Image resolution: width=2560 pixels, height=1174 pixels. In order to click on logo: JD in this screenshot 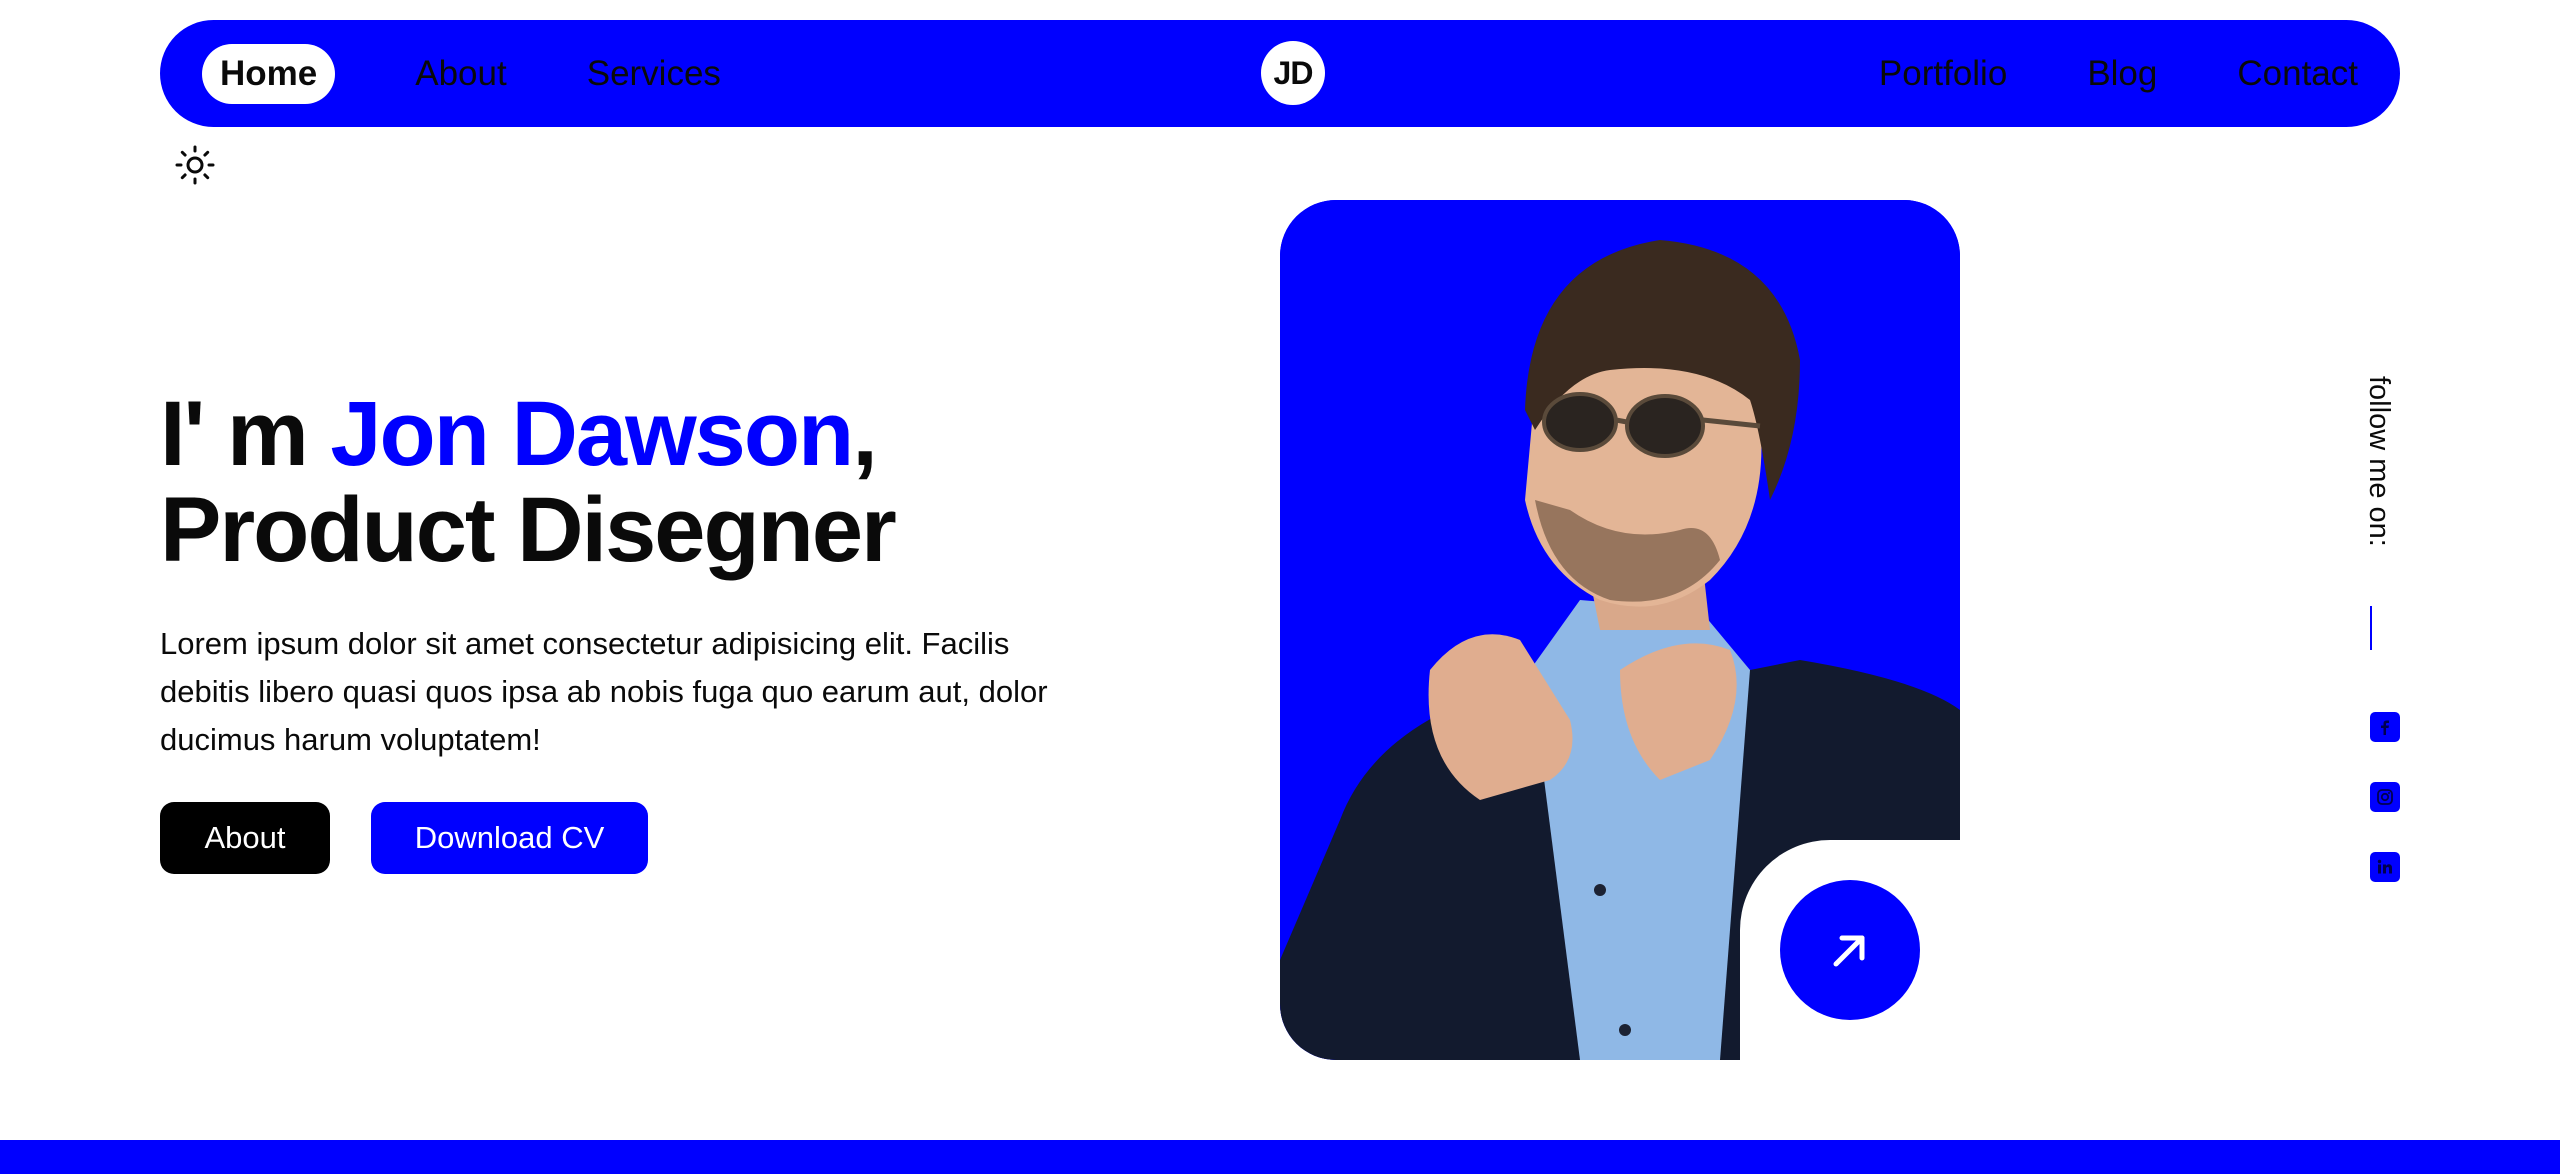, I will do `click(1293, 73)`.